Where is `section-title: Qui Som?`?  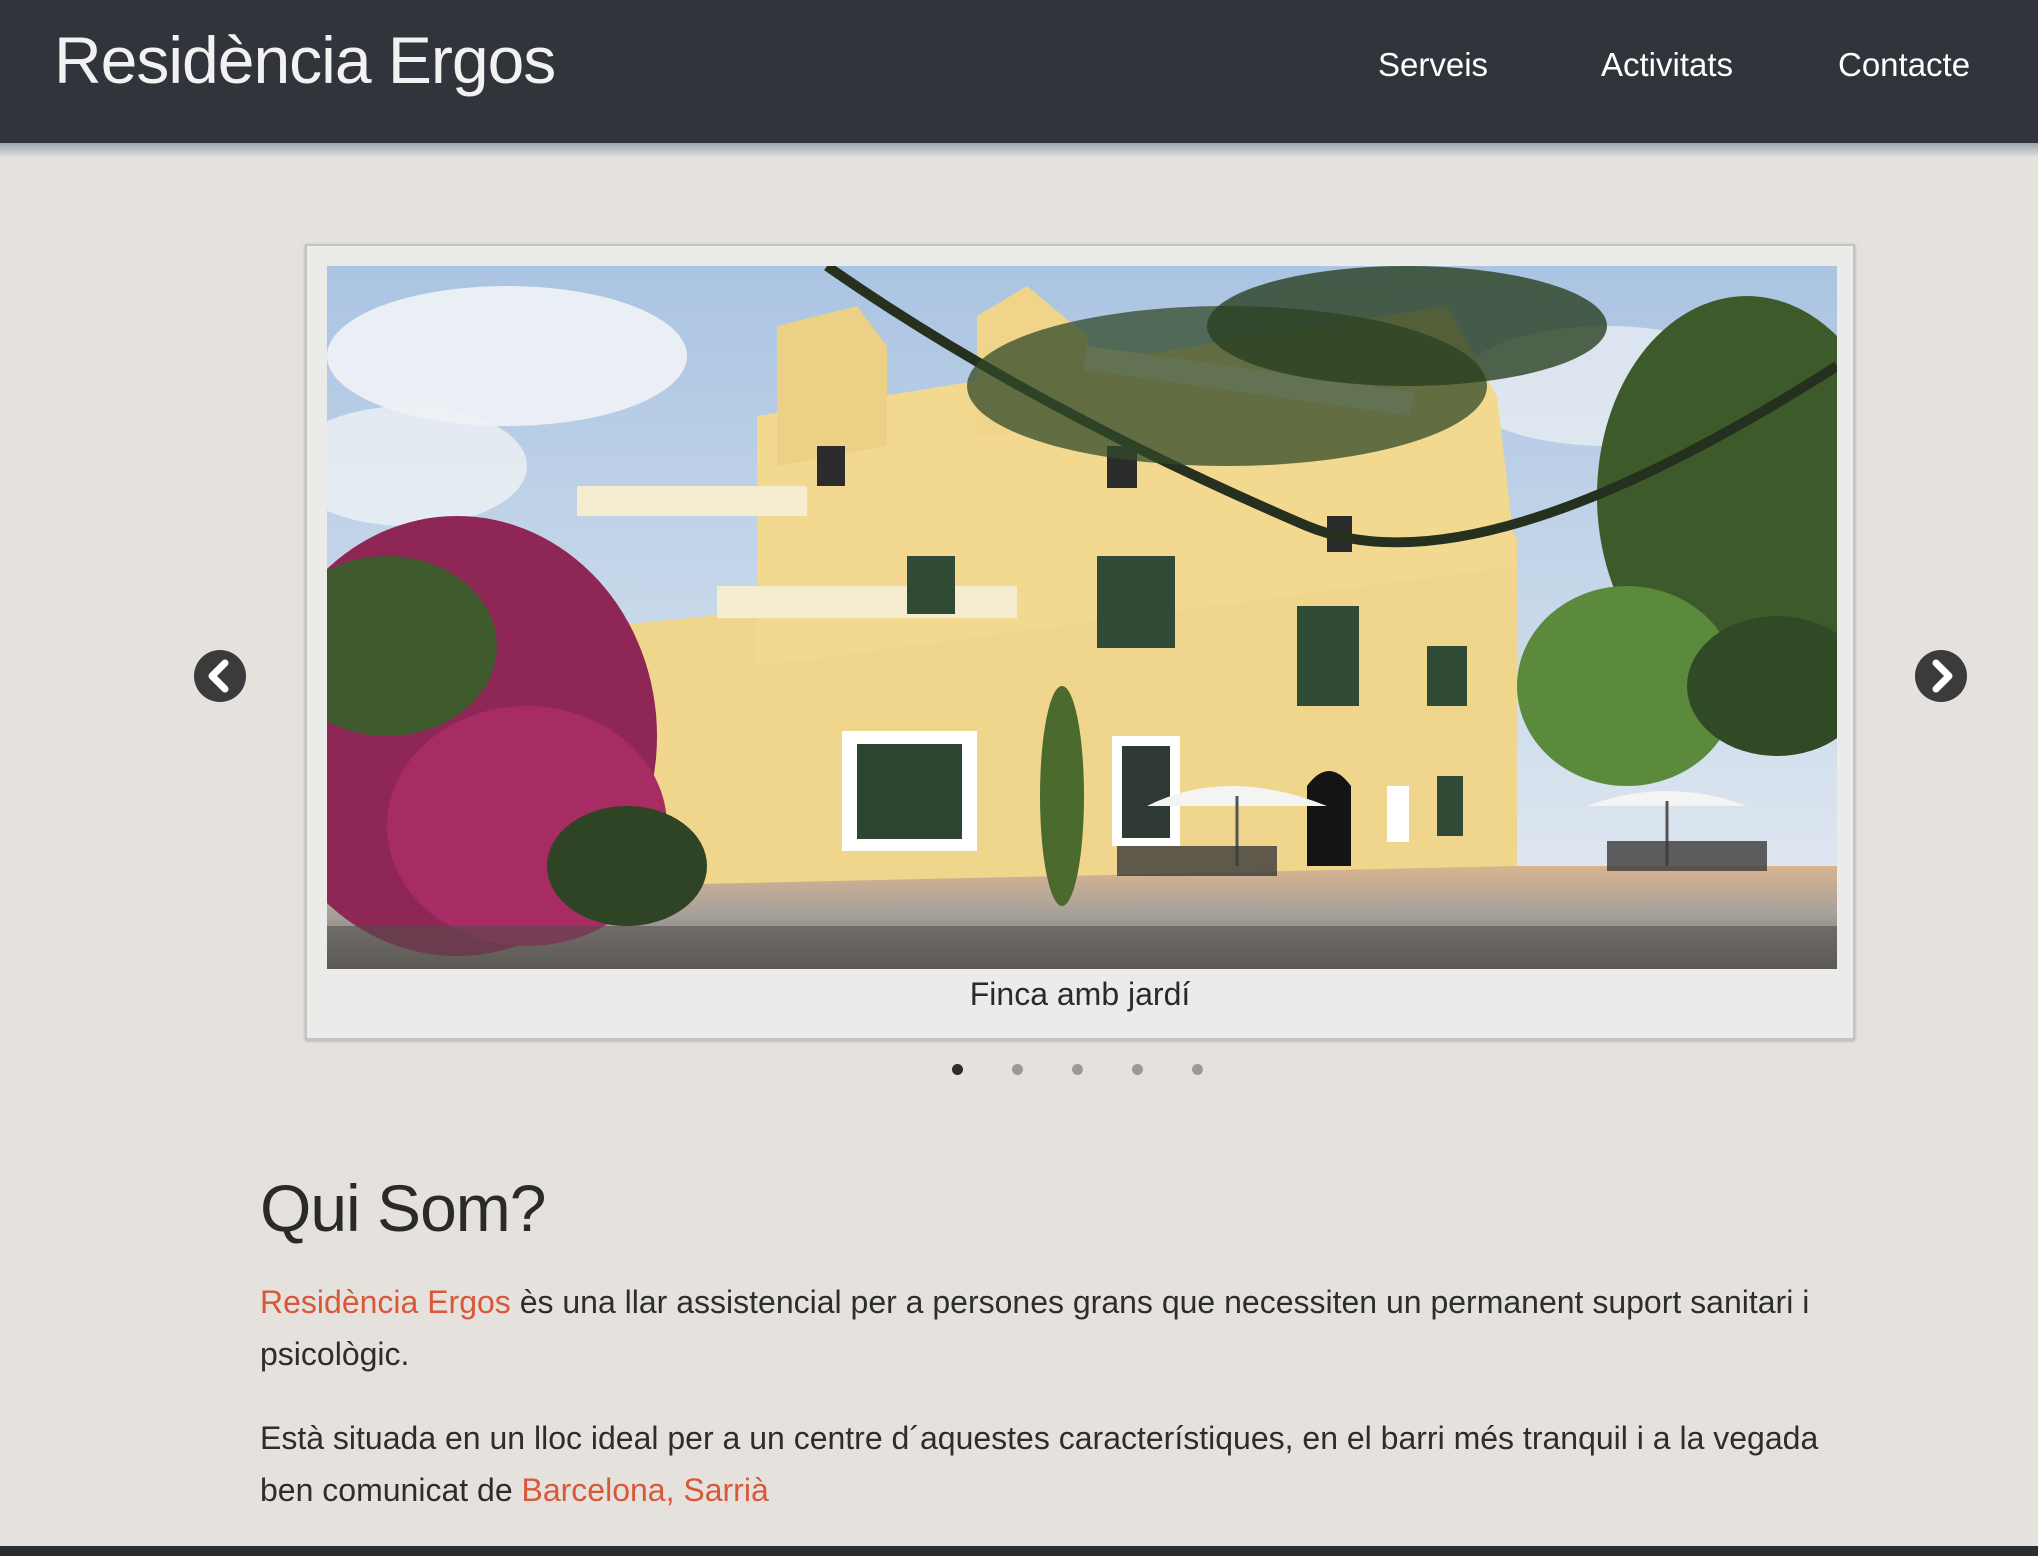 section-title: Qui Som? is located at coordinates (403, 1208).